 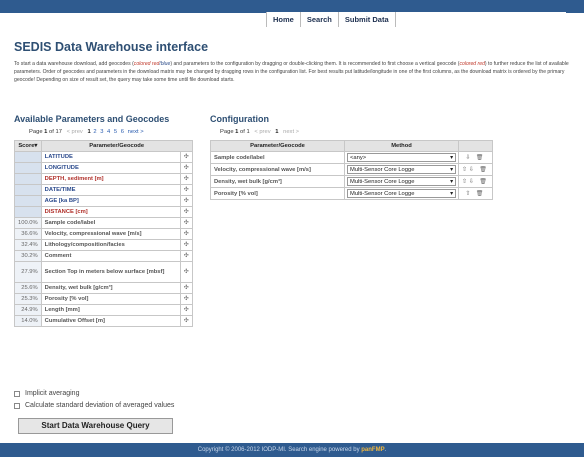 I want to click on parameter-row: 25.6% Density, wet bulk [g/cm³] ✣, so click(x=103, y=288).